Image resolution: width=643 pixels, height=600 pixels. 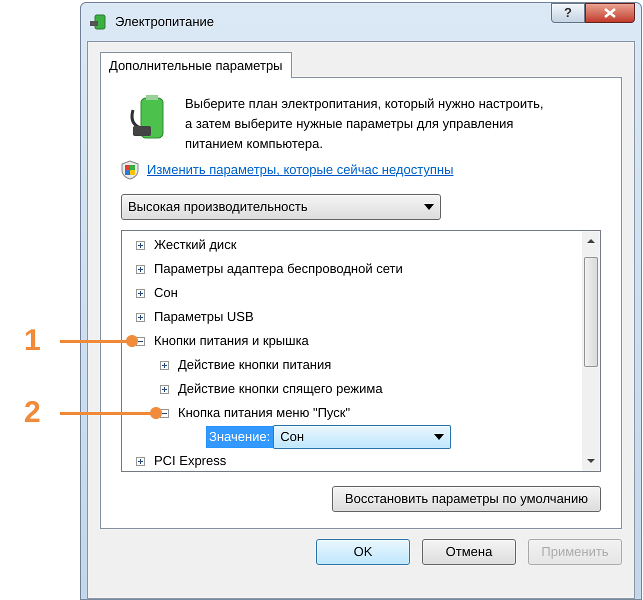 I want to click on window-title: Электропитание, so click(x=164, y=22).